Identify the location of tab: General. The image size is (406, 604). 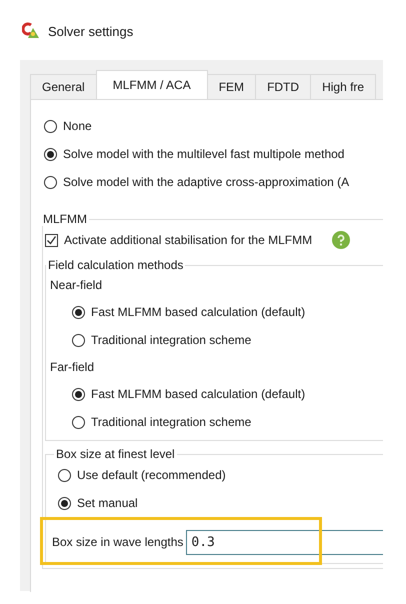
(63, 86).